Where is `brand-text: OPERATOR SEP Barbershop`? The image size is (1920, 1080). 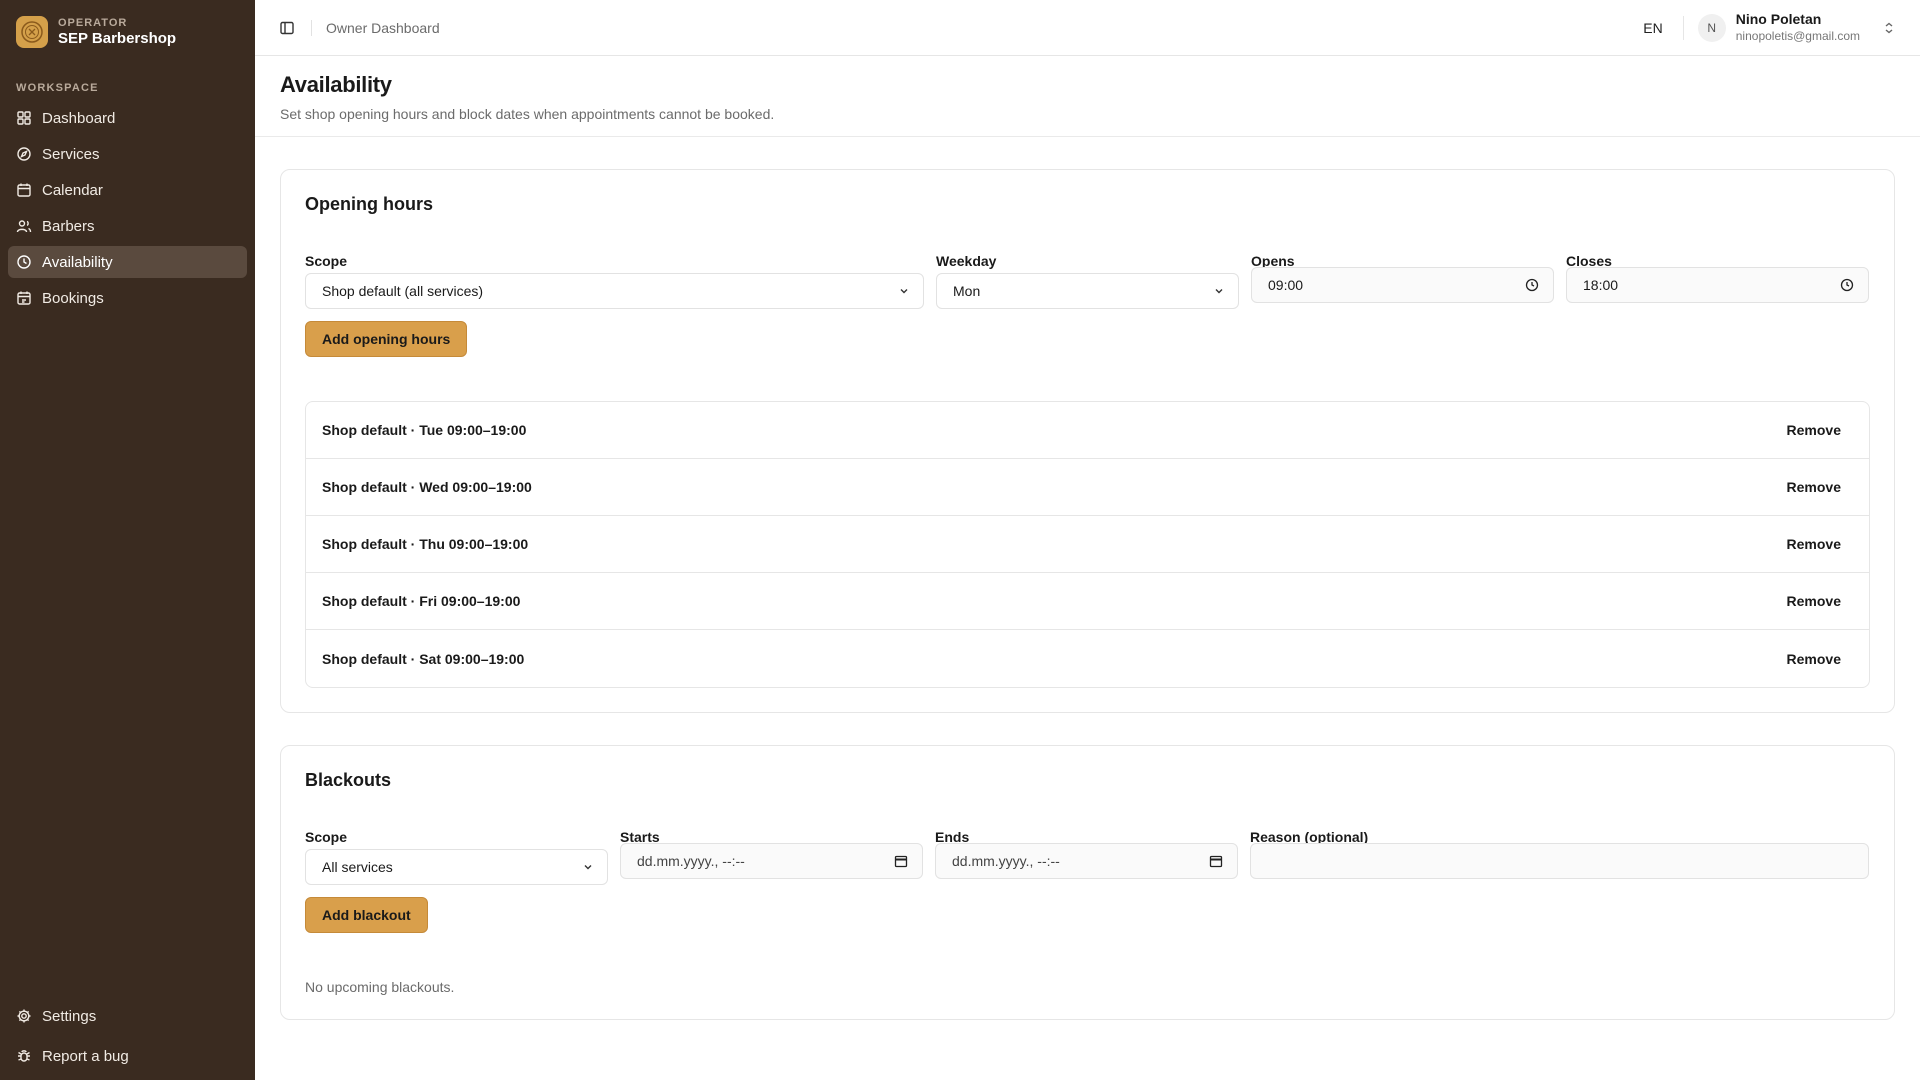 brand-text: OPERATOR SEP Barbershop is located at coordinates (117, 32).